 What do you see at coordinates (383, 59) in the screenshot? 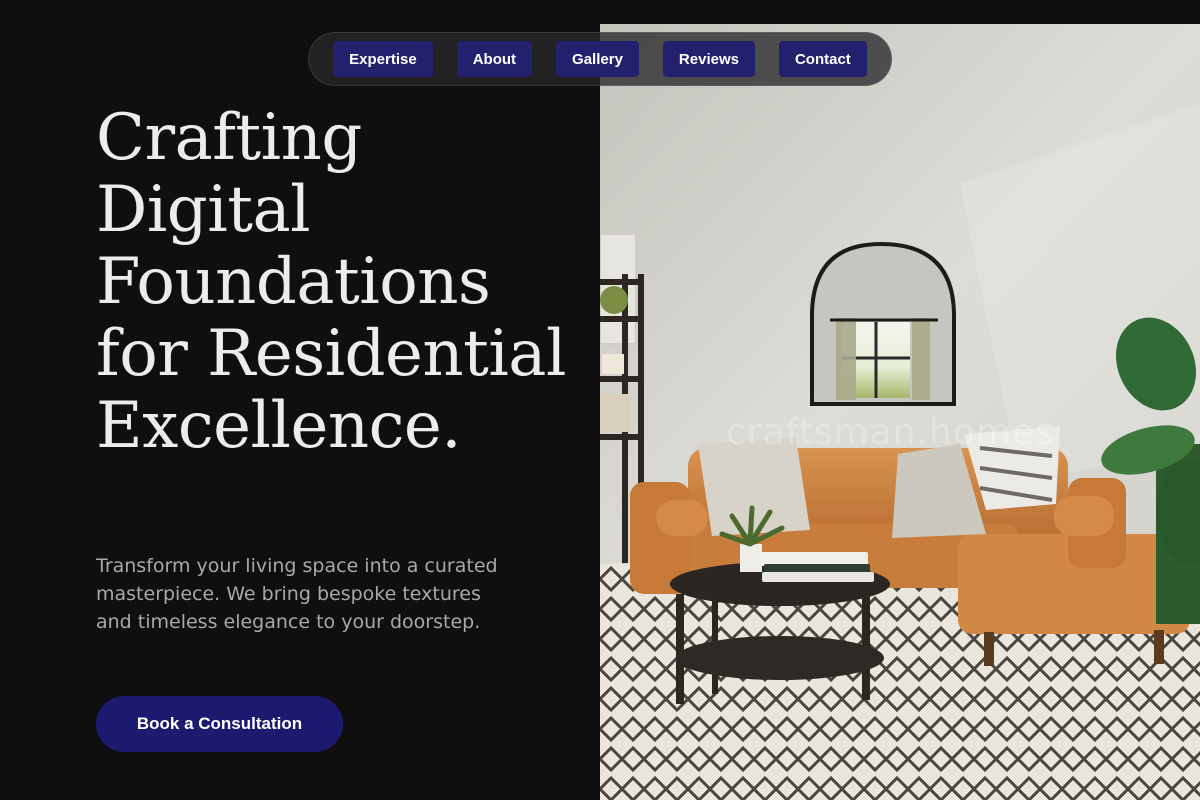
I see `nav-expertise-button: Expertise` at bounding box center [383, 59].